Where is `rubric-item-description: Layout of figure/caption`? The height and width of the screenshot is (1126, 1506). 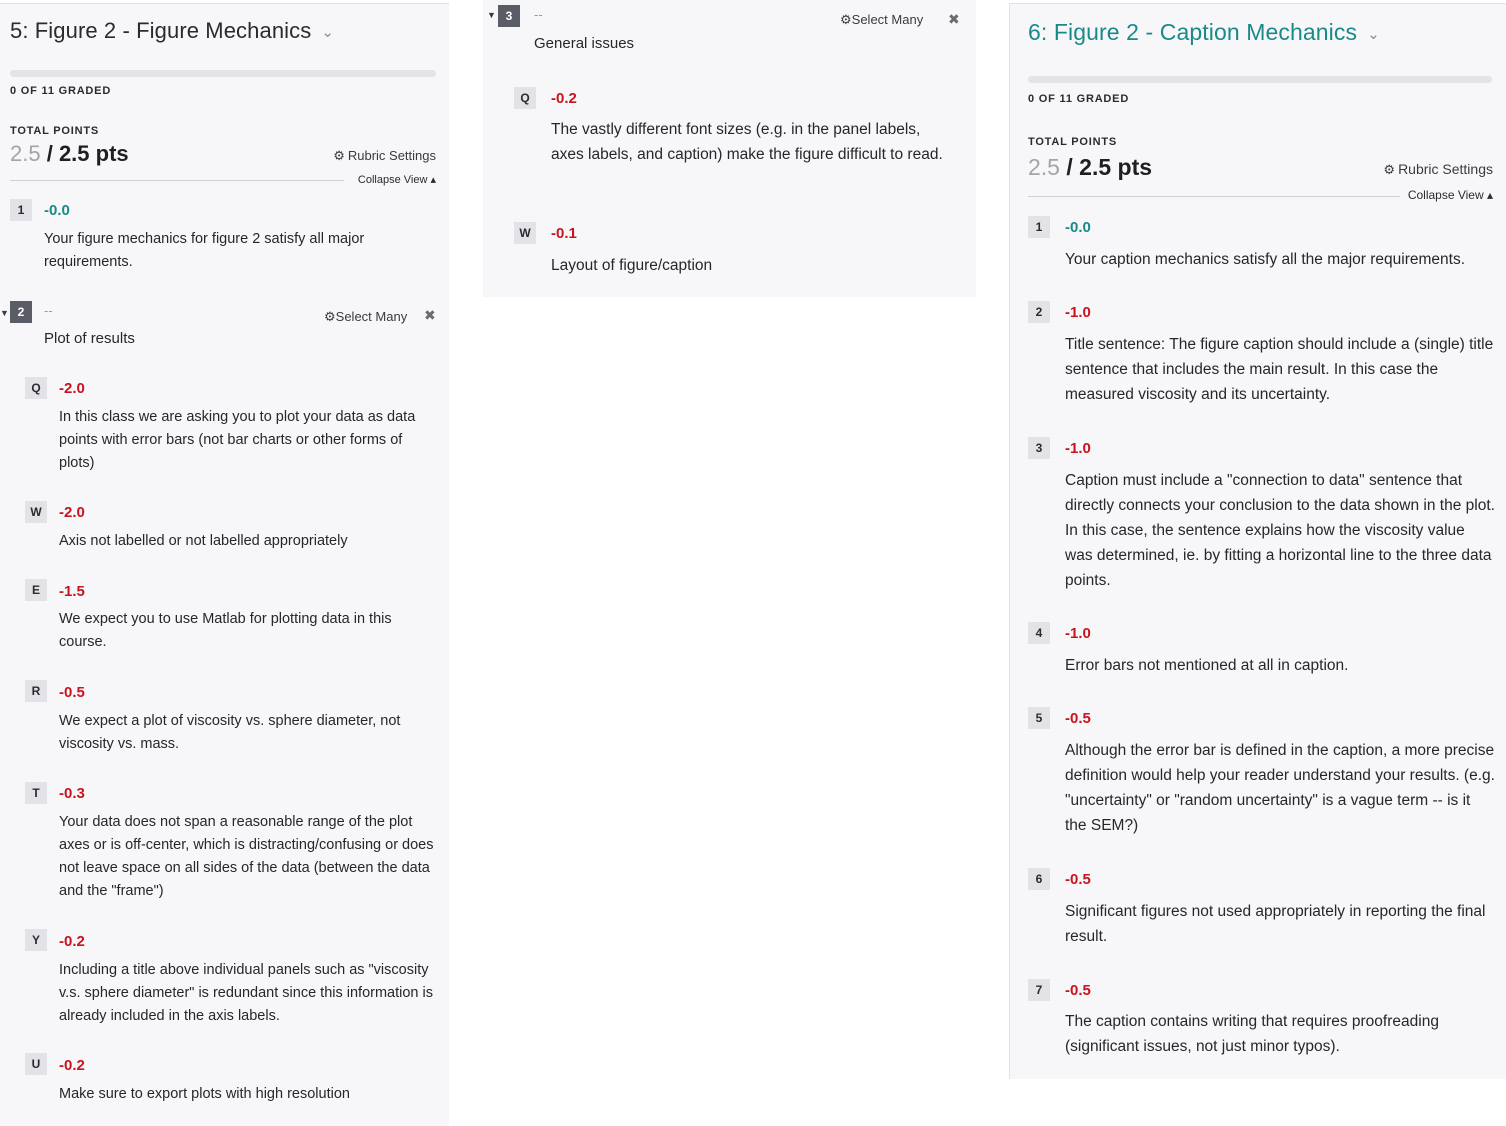 rubric-item-description: Layout of figure/caption is located at coordinates (753, 265).